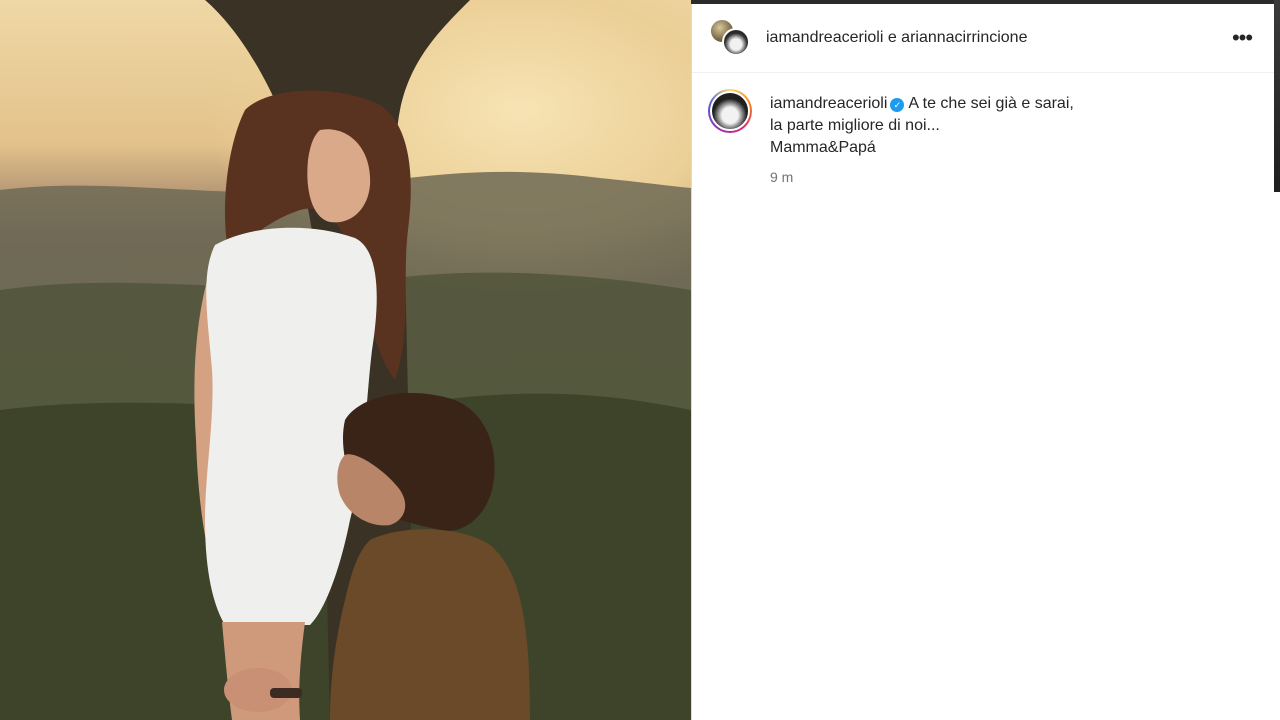 This screenshot has height=720, width=1280. I want to click on collab-avatars, so click(729, 38).